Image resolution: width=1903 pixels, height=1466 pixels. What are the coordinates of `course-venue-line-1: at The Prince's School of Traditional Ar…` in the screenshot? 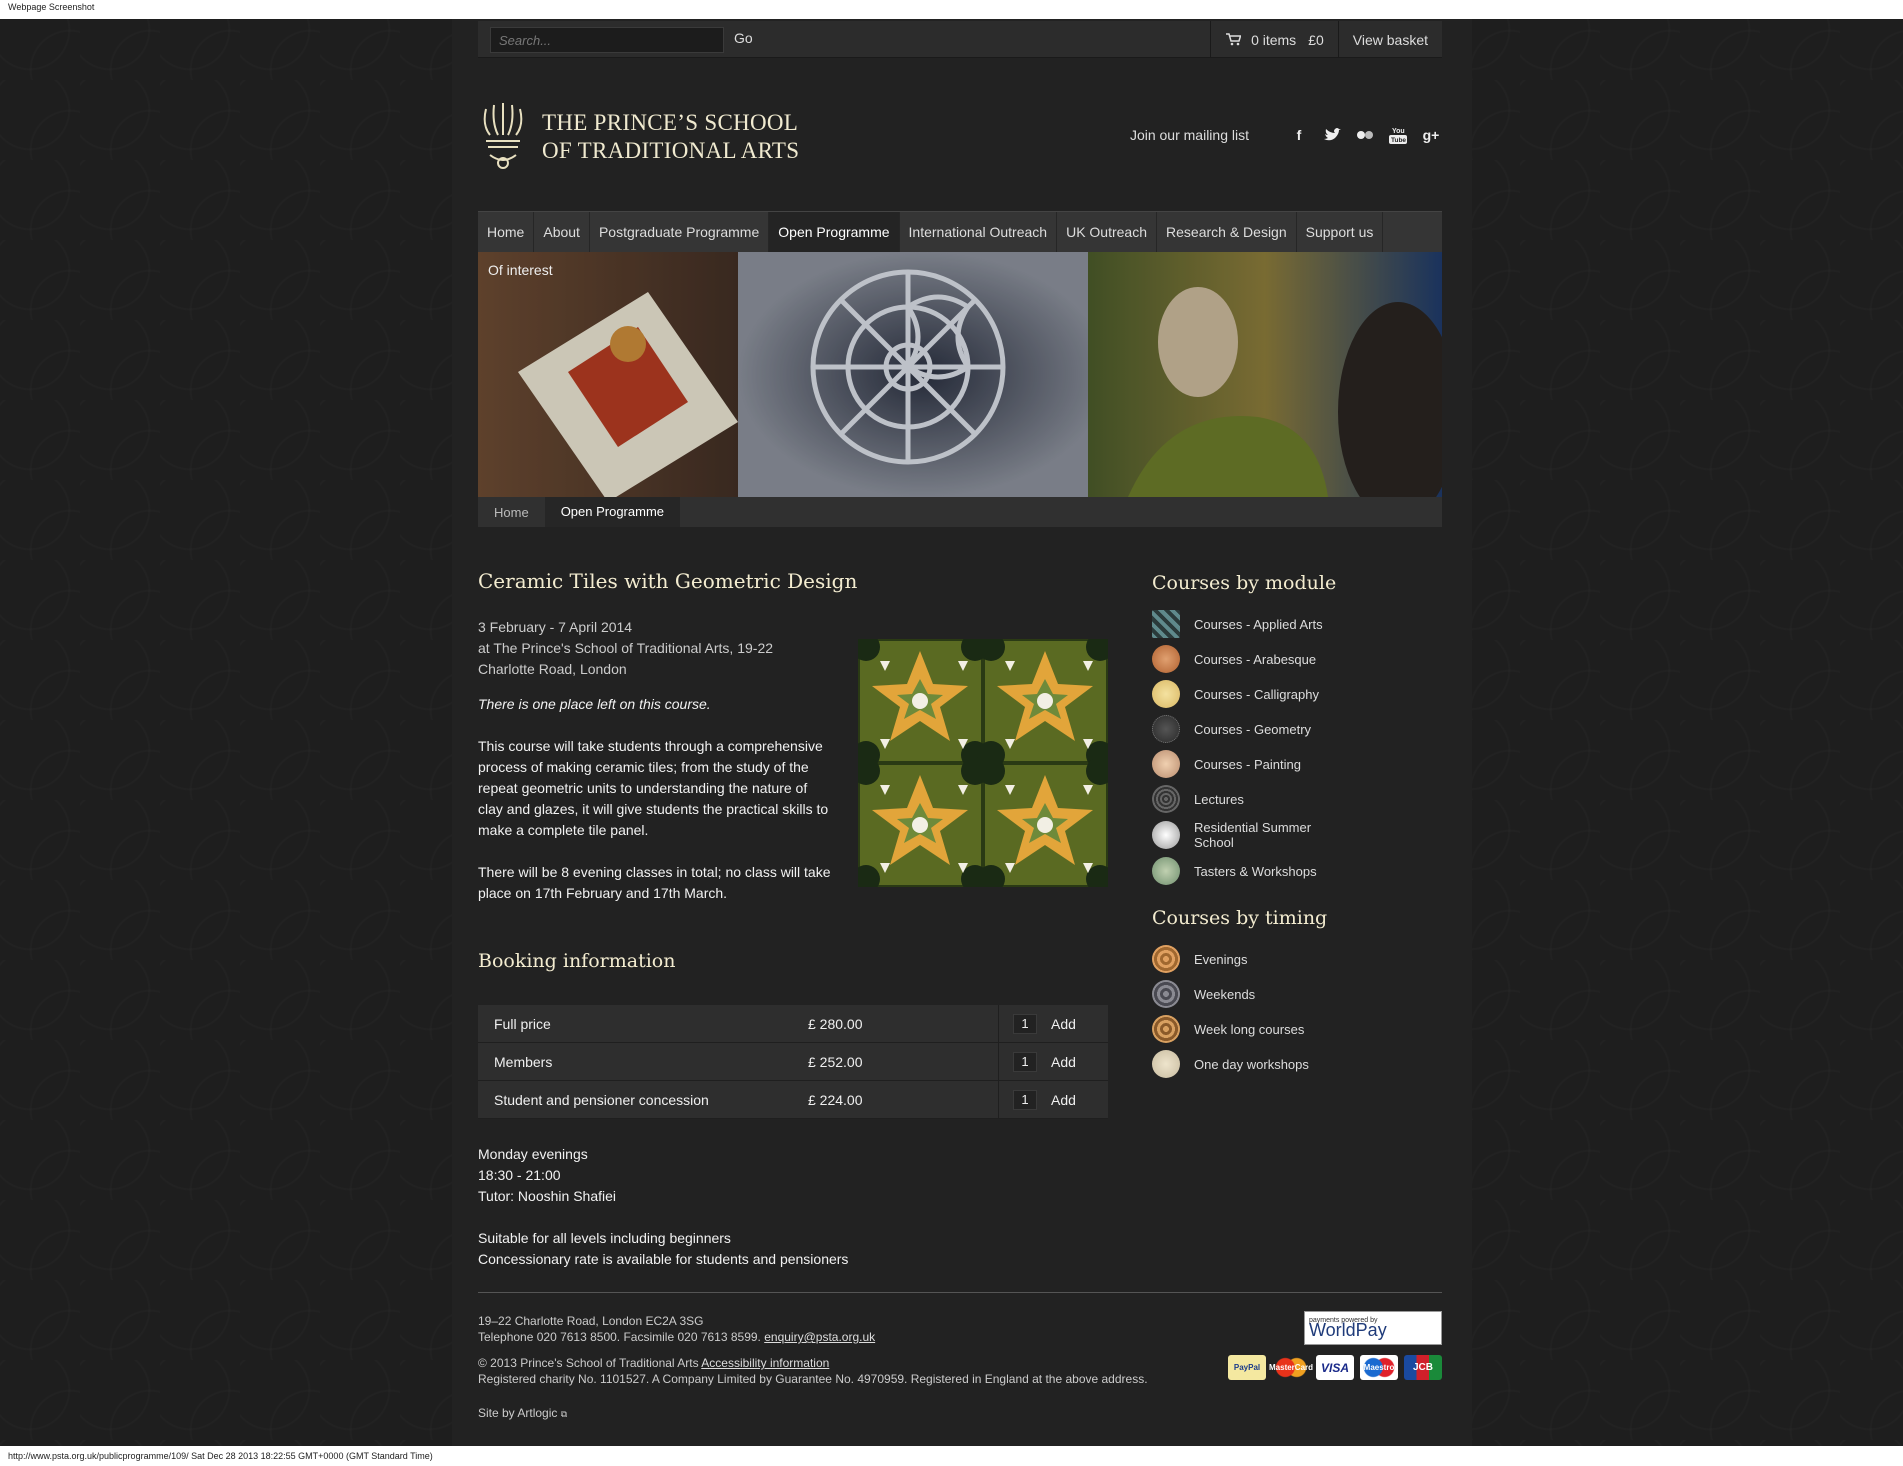 It's located at (626, 648).